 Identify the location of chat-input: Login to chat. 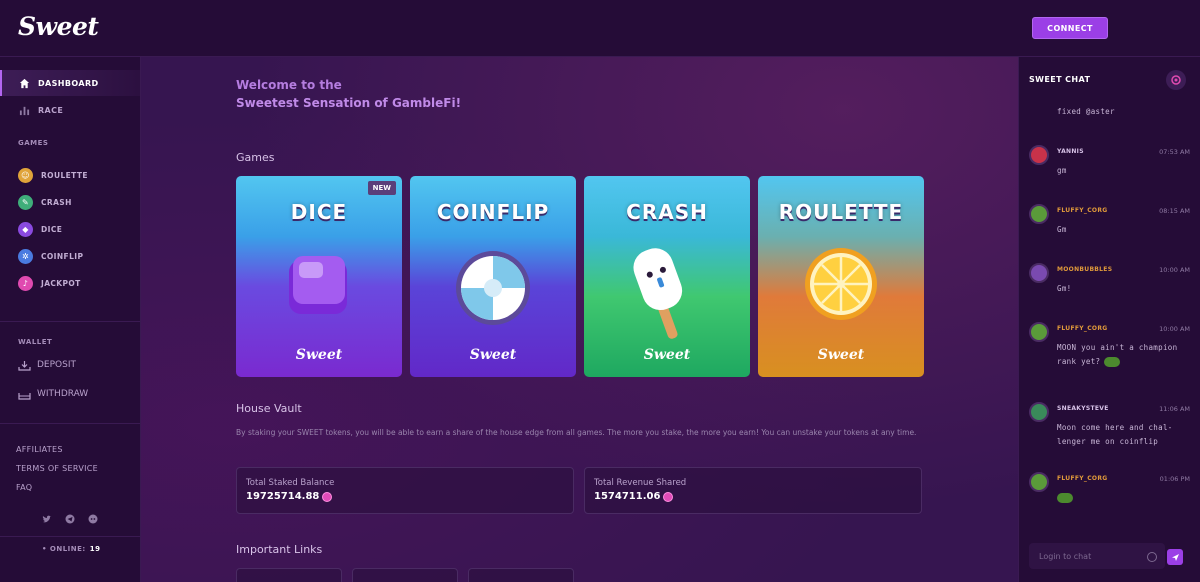
(1097, 556).